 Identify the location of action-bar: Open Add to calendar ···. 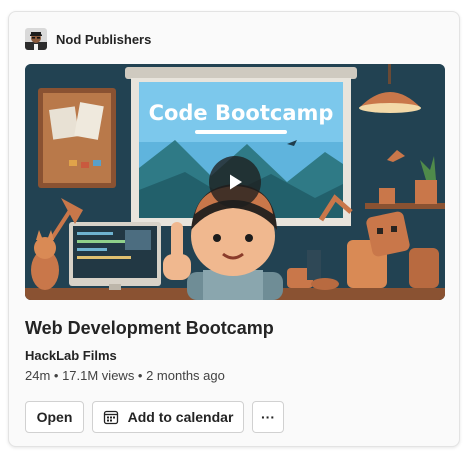
(154, 417).